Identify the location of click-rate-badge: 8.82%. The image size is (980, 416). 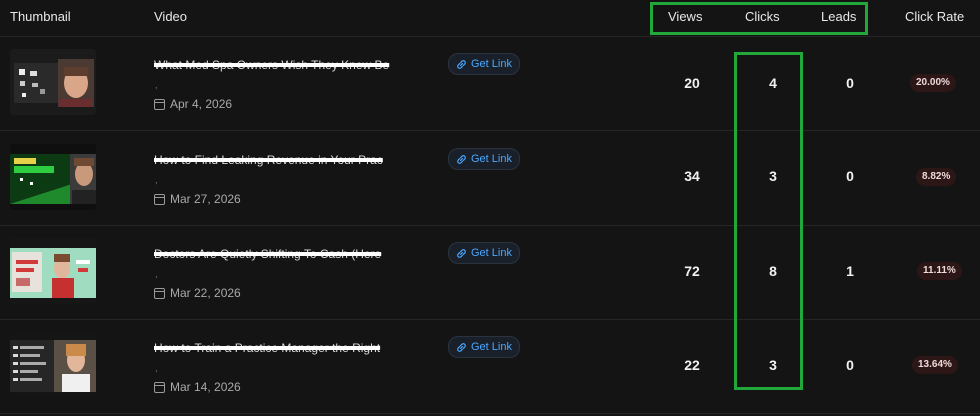
(936, 177).